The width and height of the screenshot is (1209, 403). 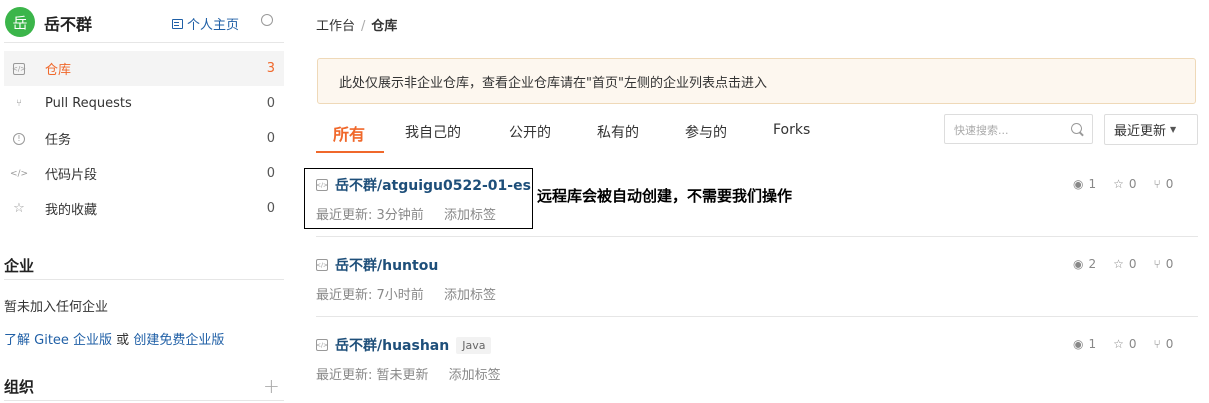 I want to click on repo-updated: 最近更新: 暂未更新, so click(x=372, y=375).